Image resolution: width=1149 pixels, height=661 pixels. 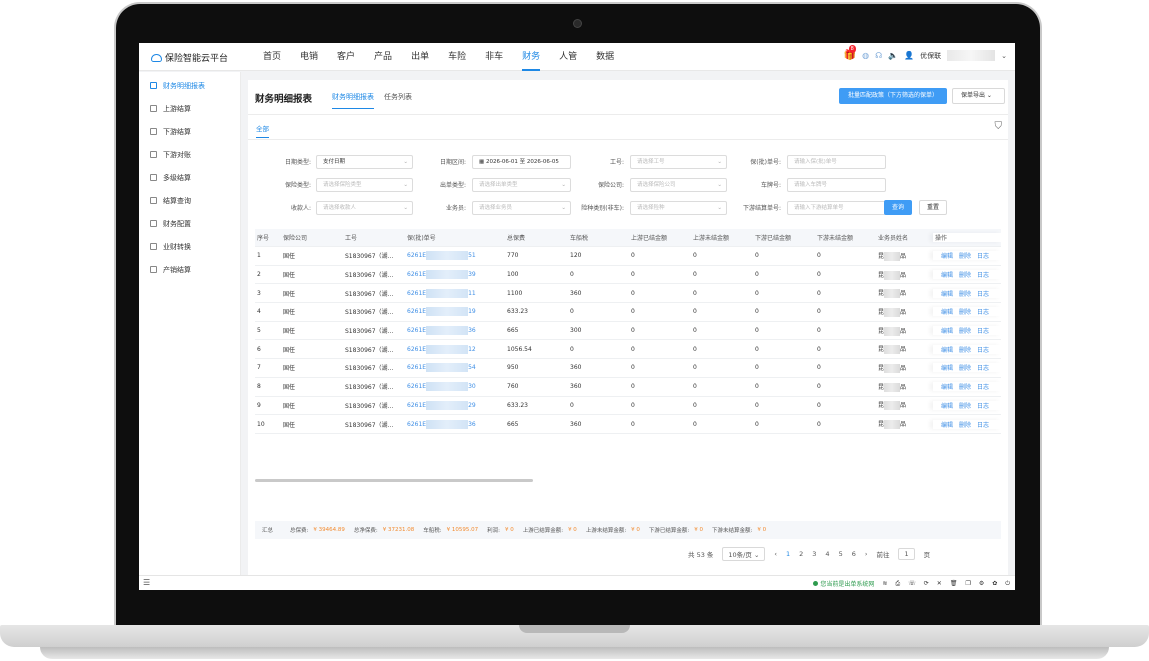 I want to click on menu-icon: ☰, so click(x=146, y=582).